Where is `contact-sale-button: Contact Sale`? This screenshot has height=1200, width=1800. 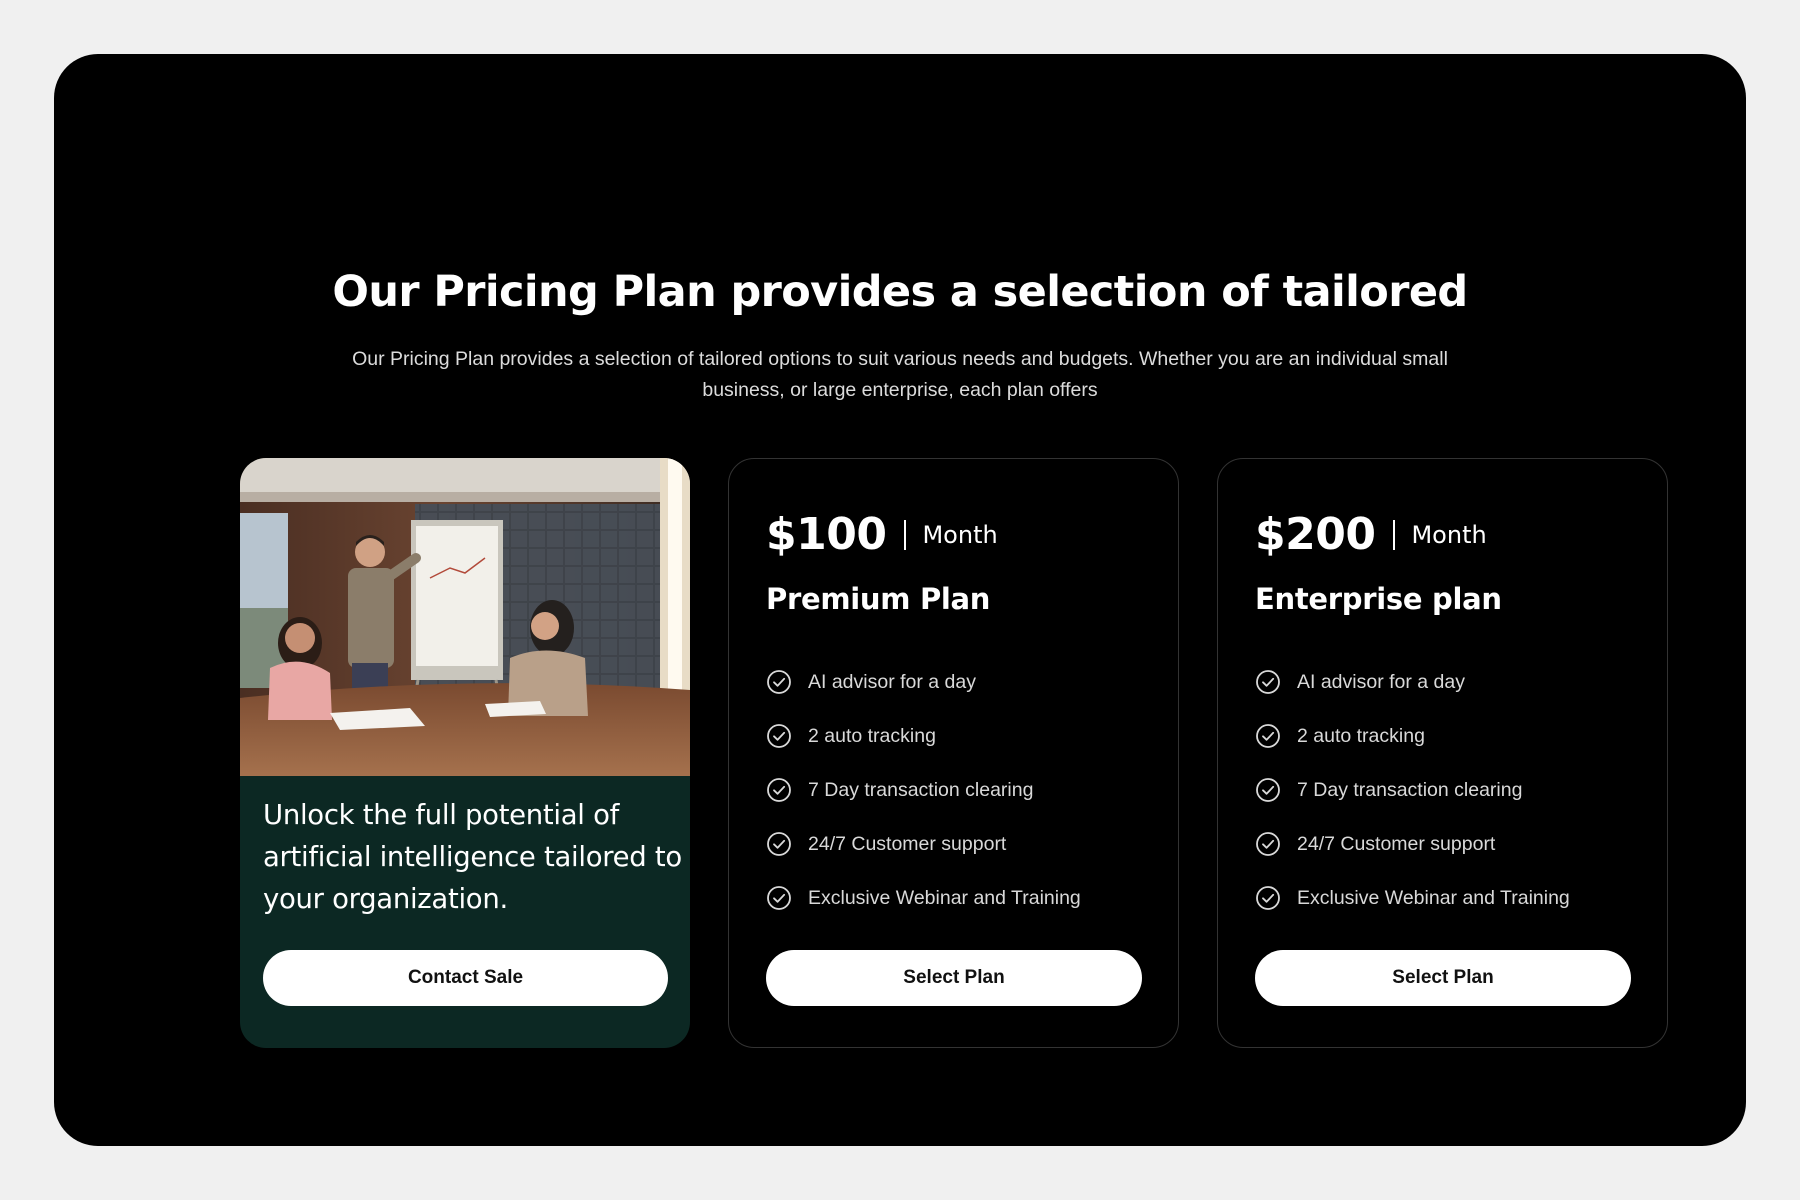
contact-sale-button: Contact Sale is located at coordinates (465, 978).